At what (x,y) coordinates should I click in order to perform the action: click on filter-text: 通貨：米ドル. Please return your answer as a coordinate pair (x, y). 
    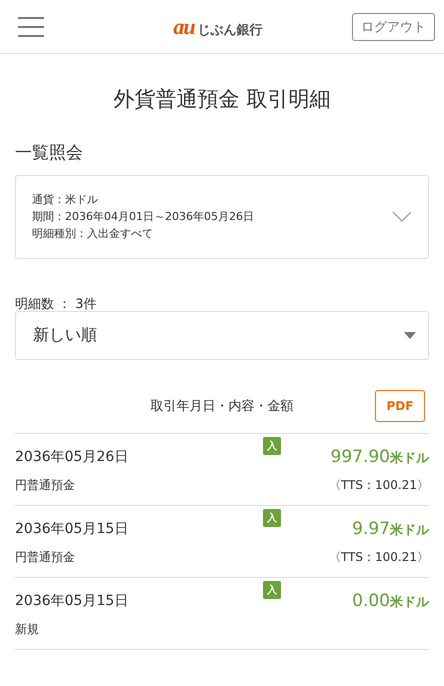
    Looking at the image, I should click on (65, 200).